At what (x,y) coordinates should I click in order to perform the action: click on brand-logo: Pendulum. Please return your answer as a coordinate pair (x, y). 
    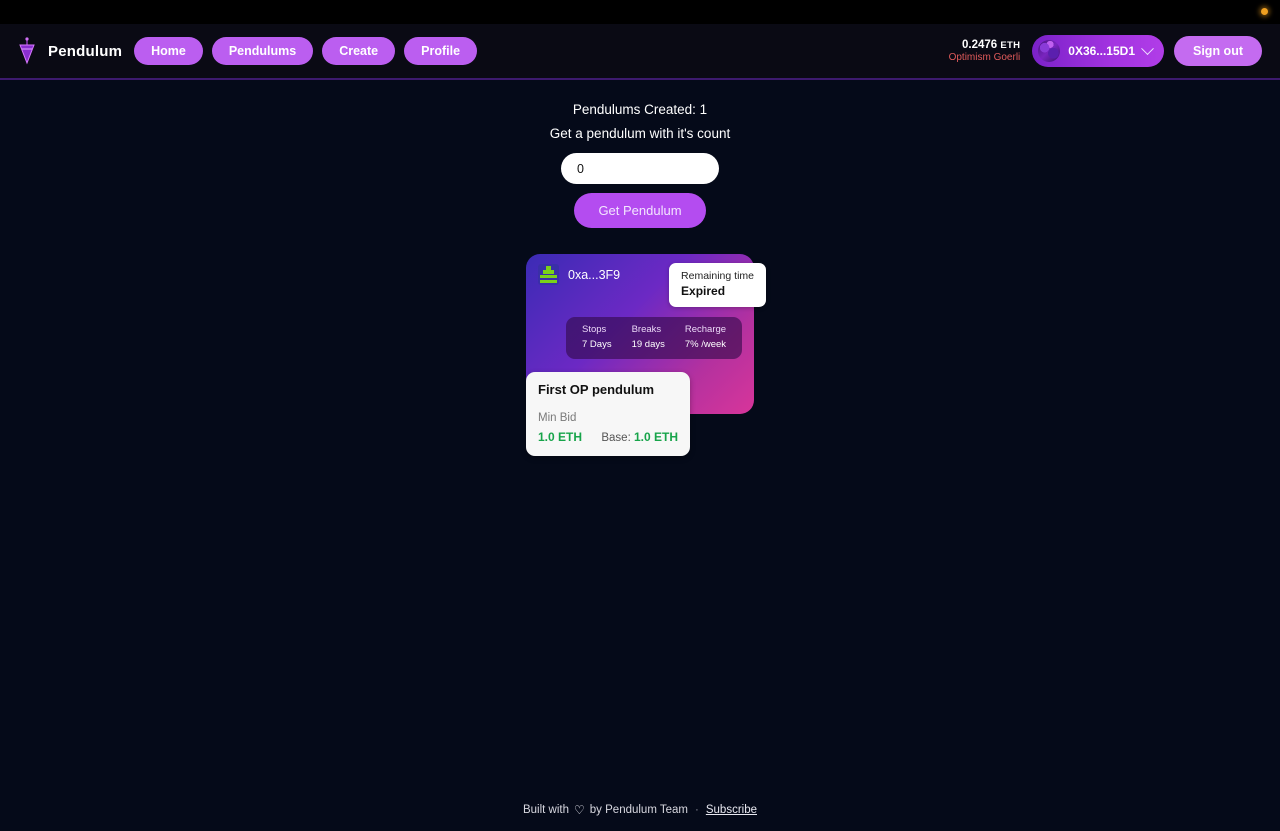
    Looking at the image, I should click on (69, 51).